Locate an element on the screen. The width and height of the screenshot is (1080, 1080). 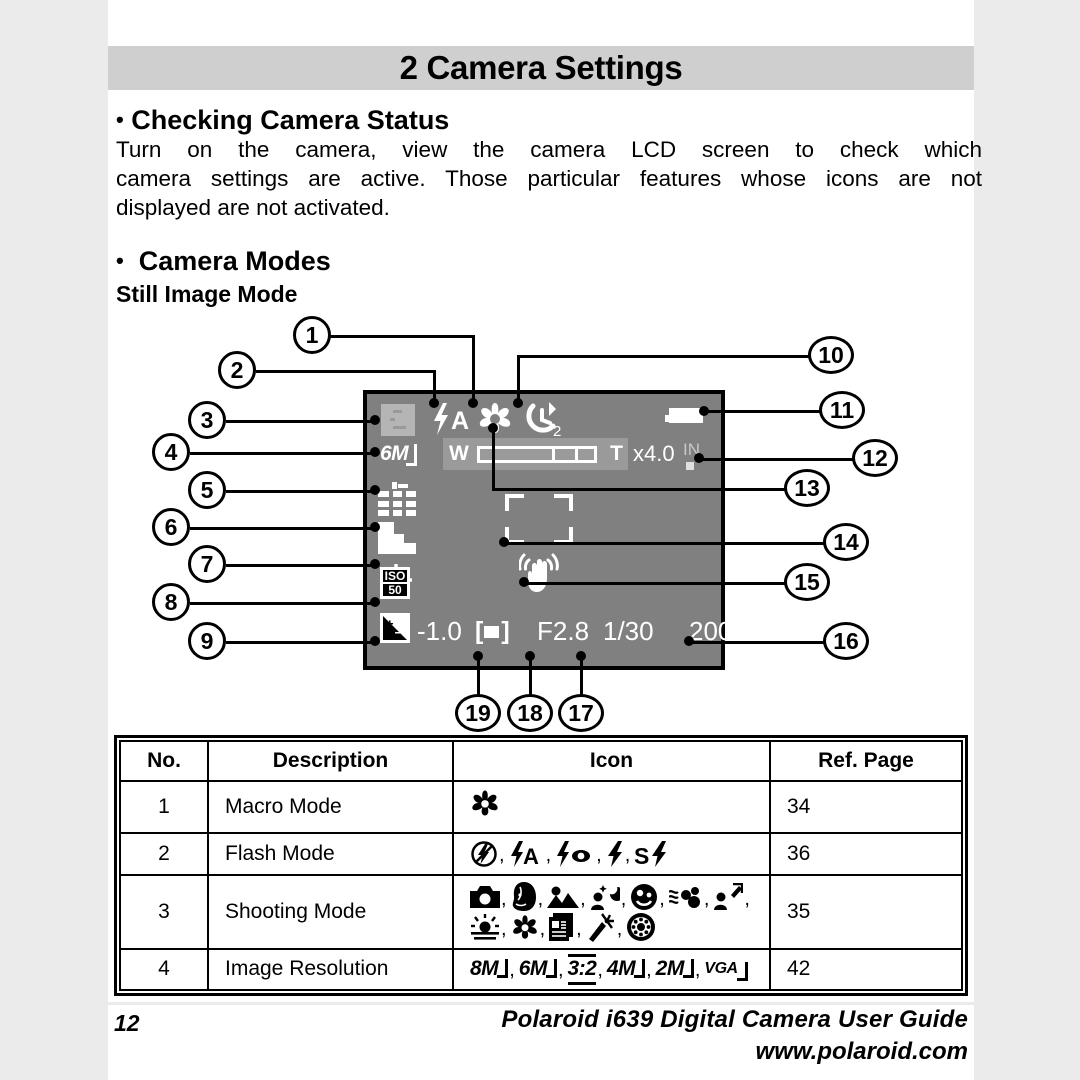
callout-8: 8 is located at coordinates (171, 602).